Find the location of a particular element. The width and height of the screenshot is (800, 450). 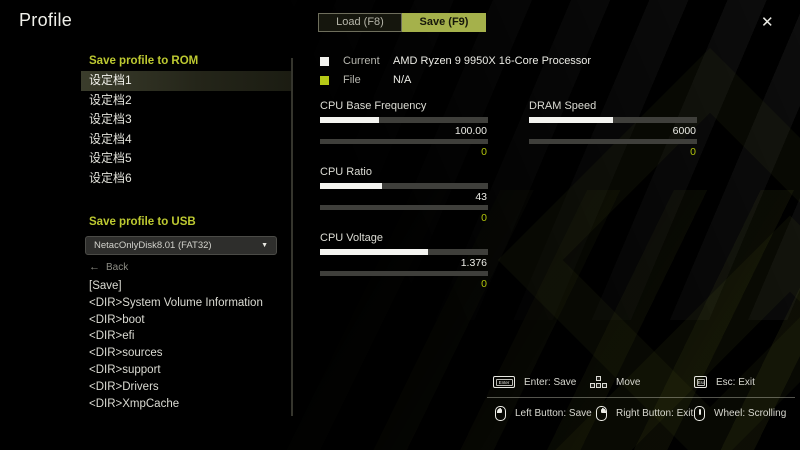

slider-cpu-voltage: CPU Voltage 1.376 0 is located at coordinates (404, 262).